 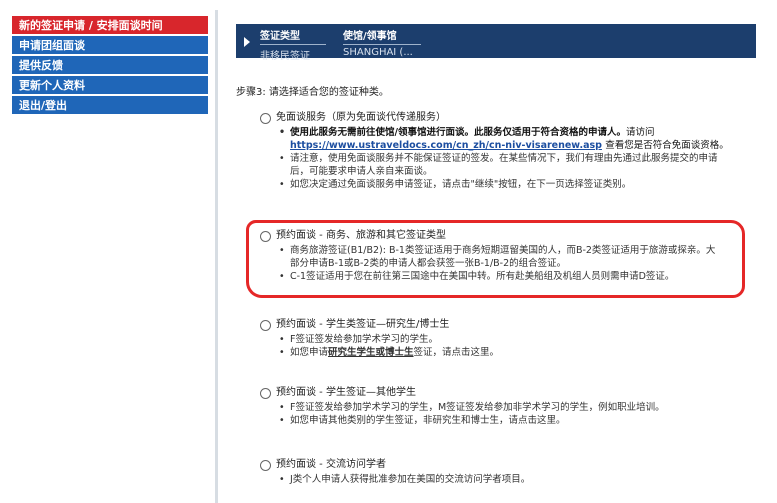 What do you see at coordinates (247, 42) in the screenshot?
I see `arrow-right-icon` at bounding box center [247, 42].